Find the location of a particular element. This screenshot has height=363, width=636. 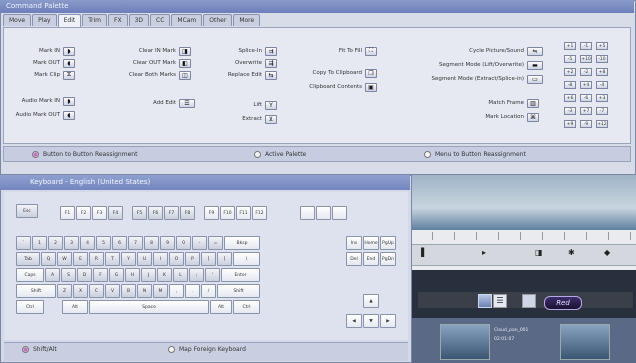

step-button: -1 is located at coordinates (586, 46).